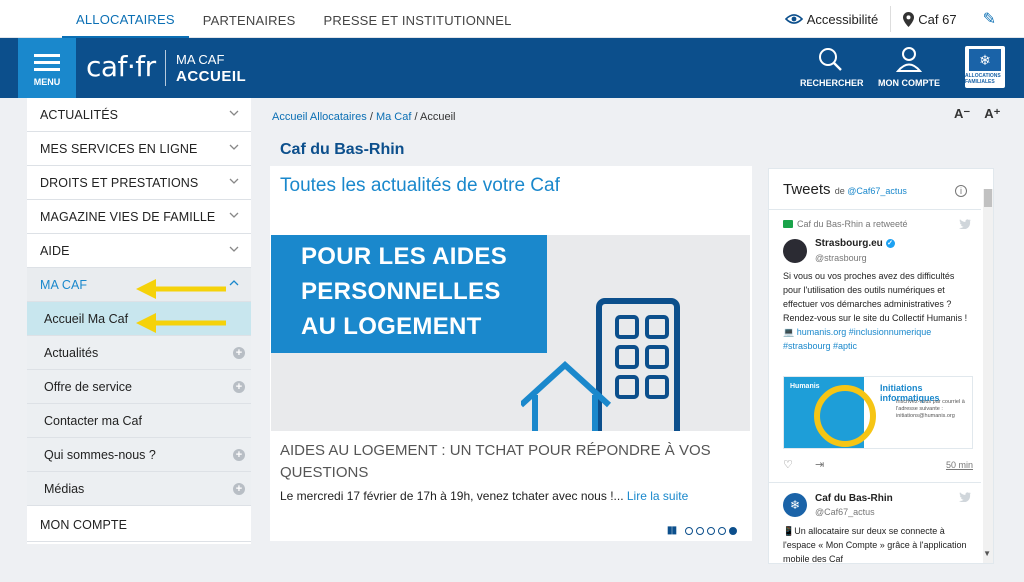 The image size is (1024, 582). Describe the element at coordinates (788, 464) in the screenshot. I see `heart-icon: ♡` at that location.